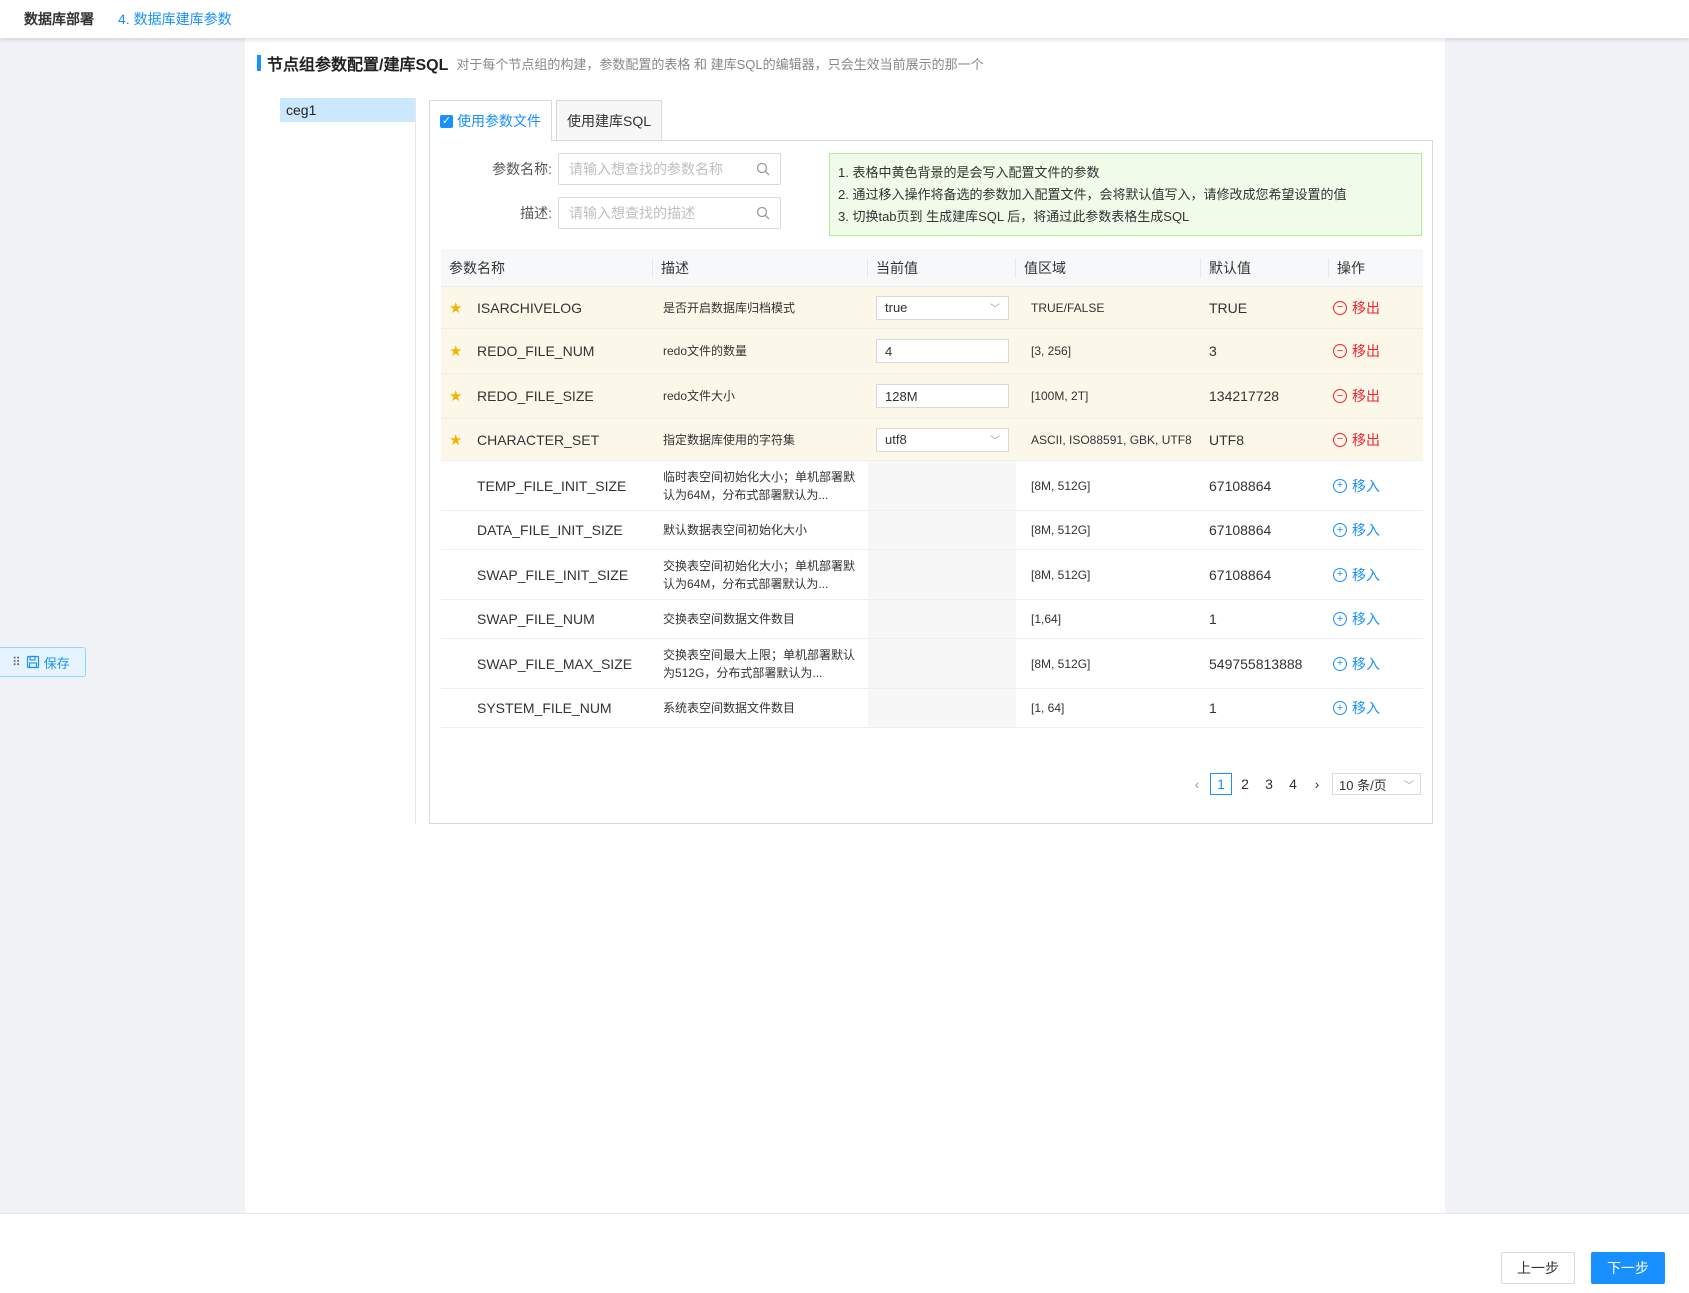 The image size is (1689, 1293). I want to click on page-2: 2, so click(1245, 784).